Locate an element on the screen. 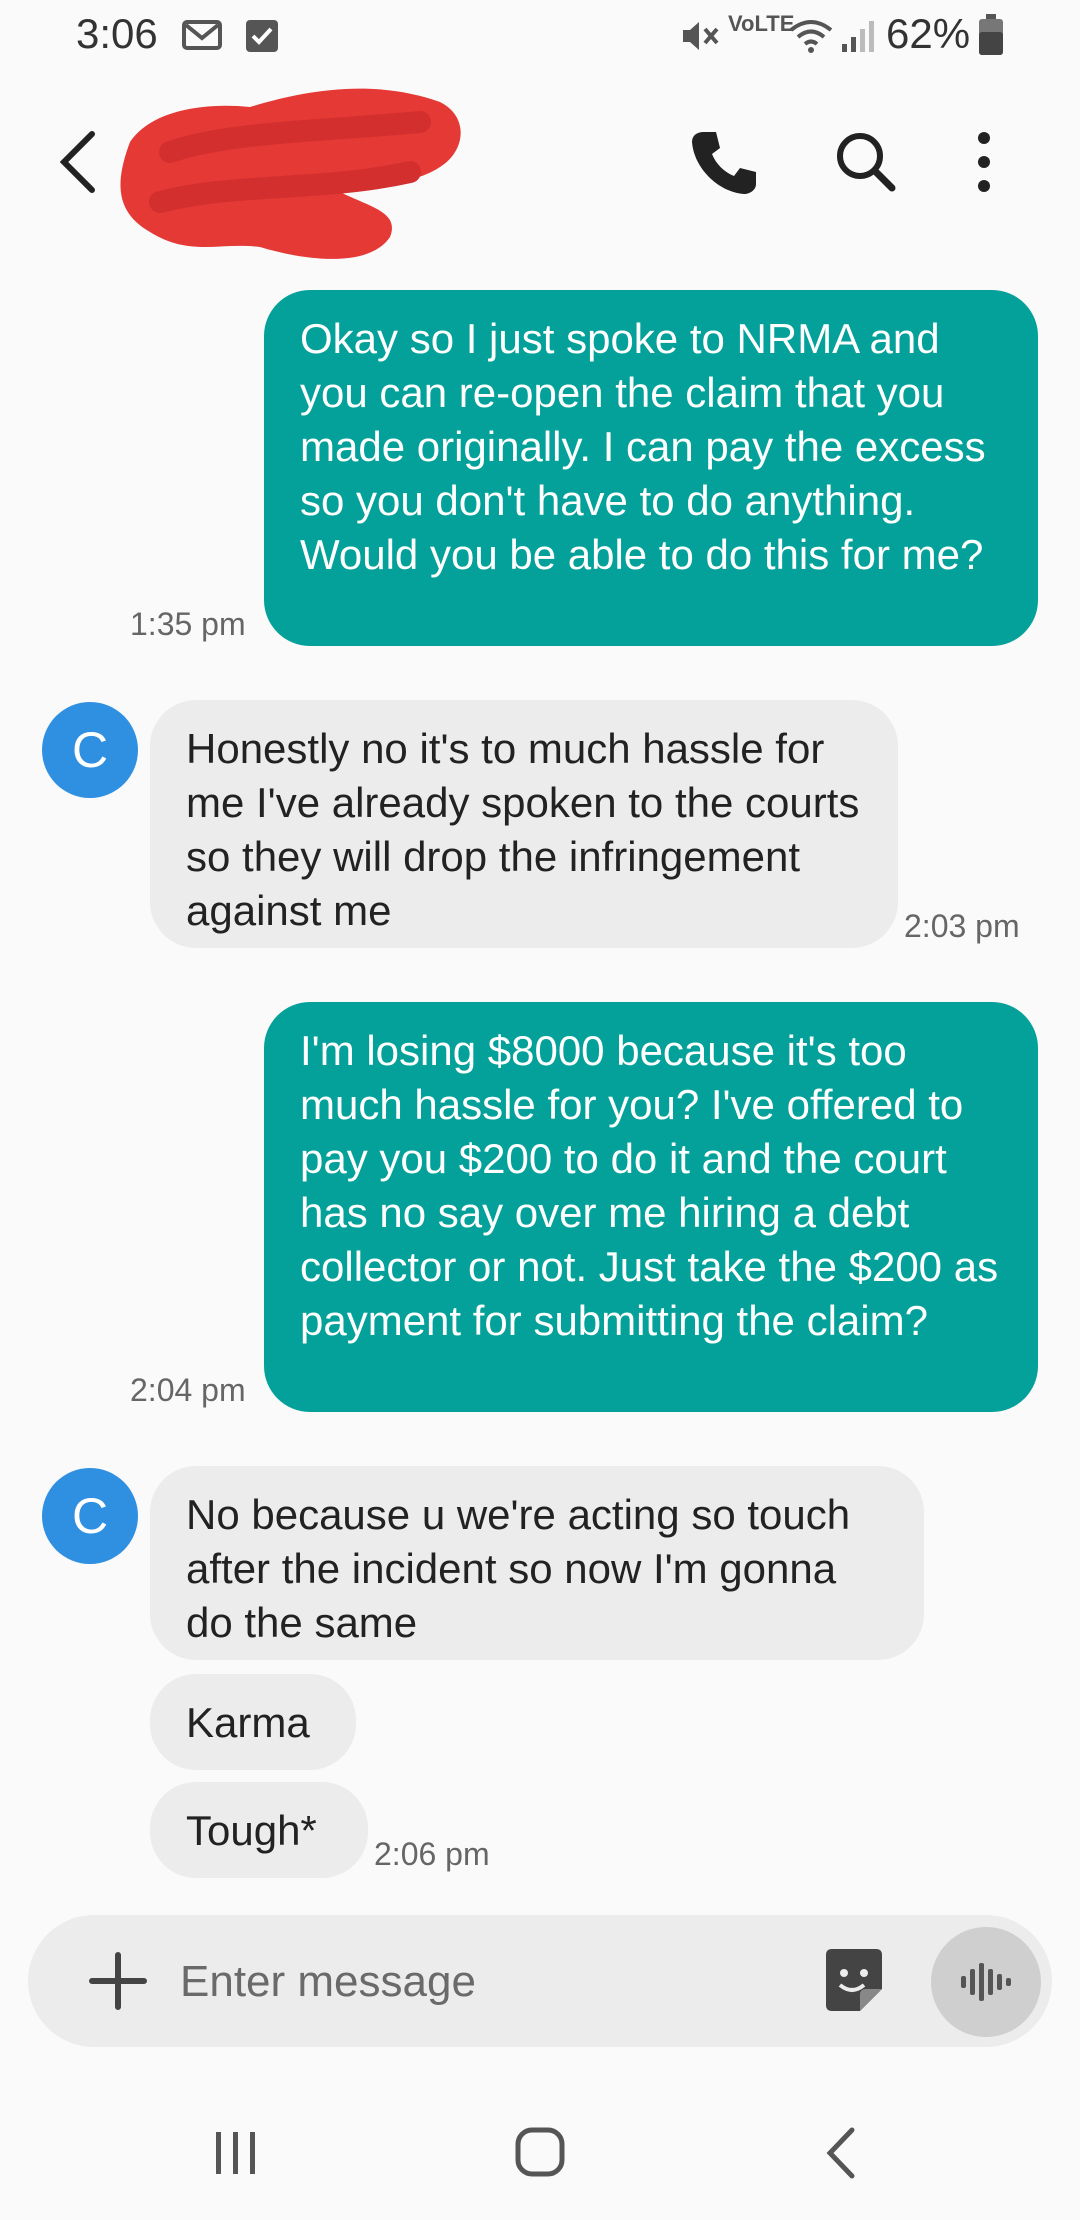 The image size is (1080, 2220). voice-input-button is located at coordinates (986, 1982).